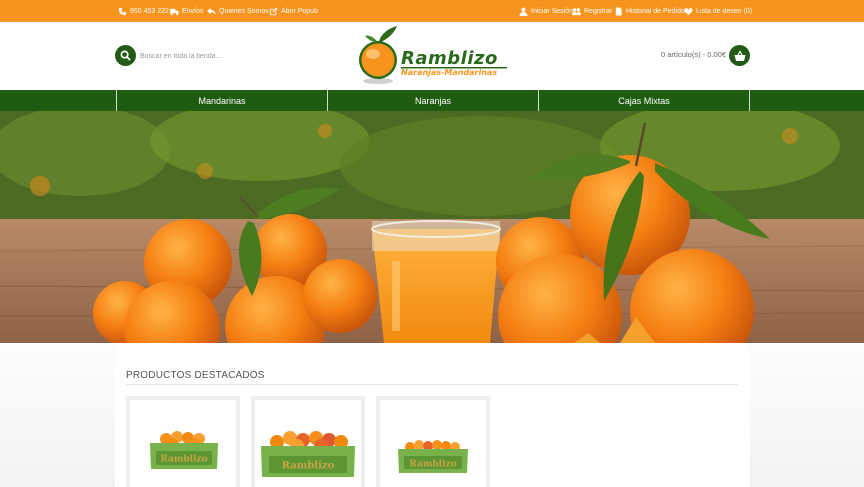 This screenshot has width=864, height=487. Describe the element at coordinates (230, 56) in the screenshot. I see `search-input` at that location.